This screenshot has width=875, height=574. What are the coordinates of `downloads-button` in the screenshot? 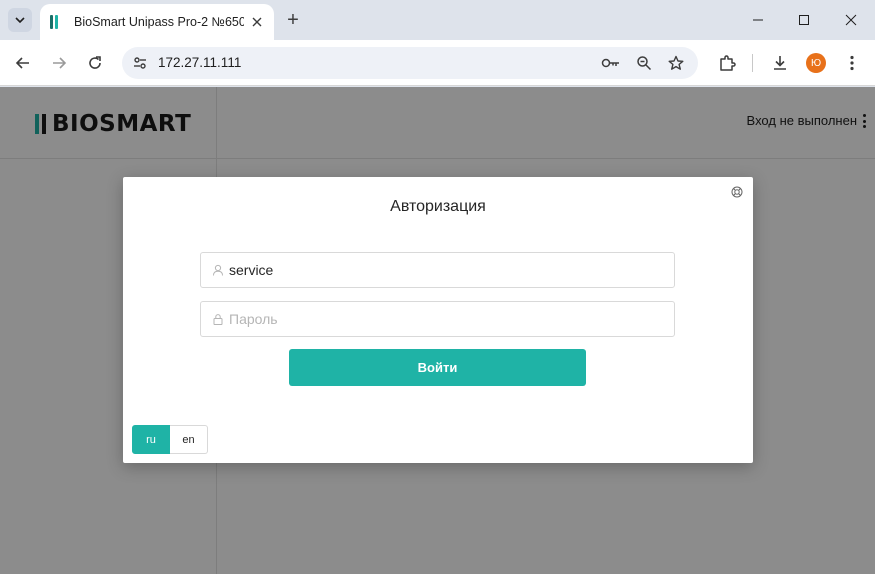 It's located at (780, 63).